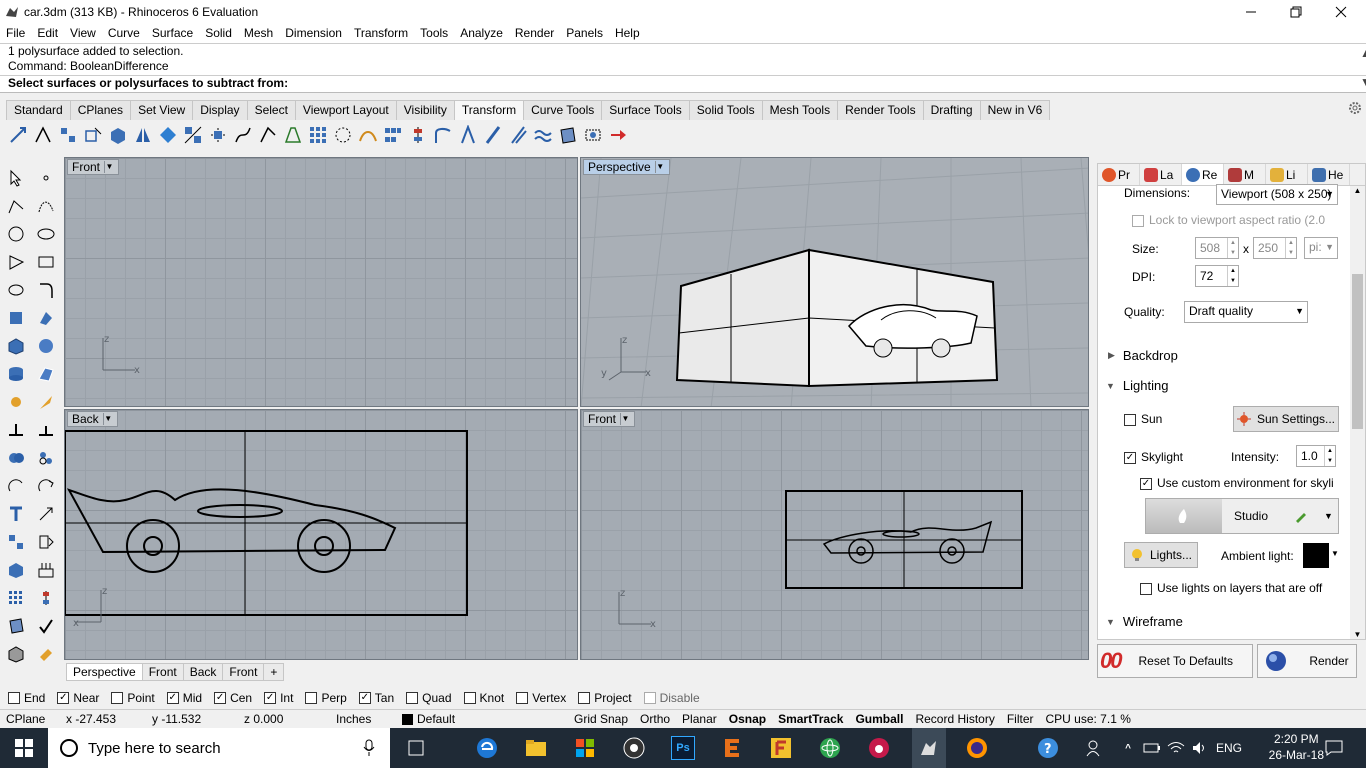  Describe the element at coordinates (834, 534) in the screenshot. I see `viewport-front-bottom: z x Front ▼` at that location.